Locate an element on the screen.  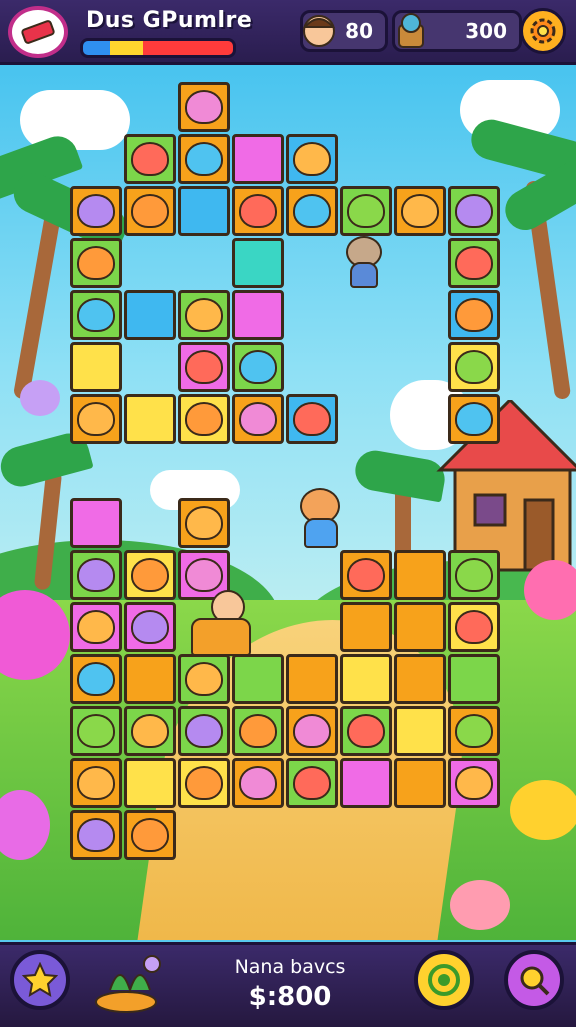
cat-character is located at coordinates (363, 262).